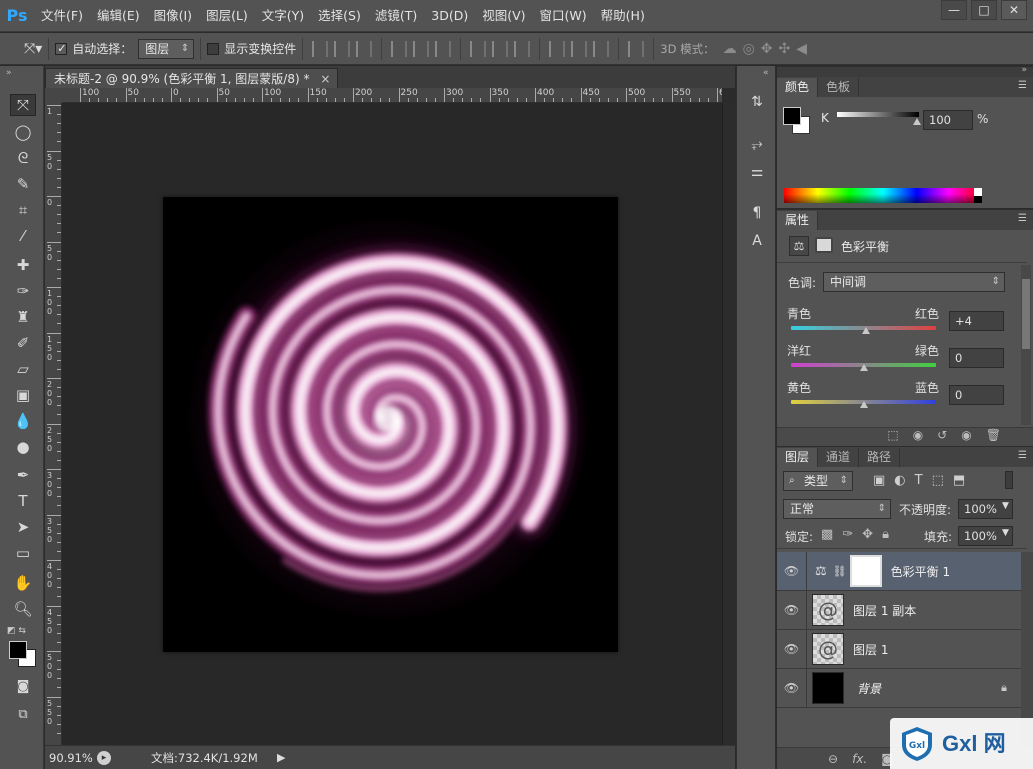 The image size is (1033, 769). I want to click on link-icon: ⊖, so click(833, 759).